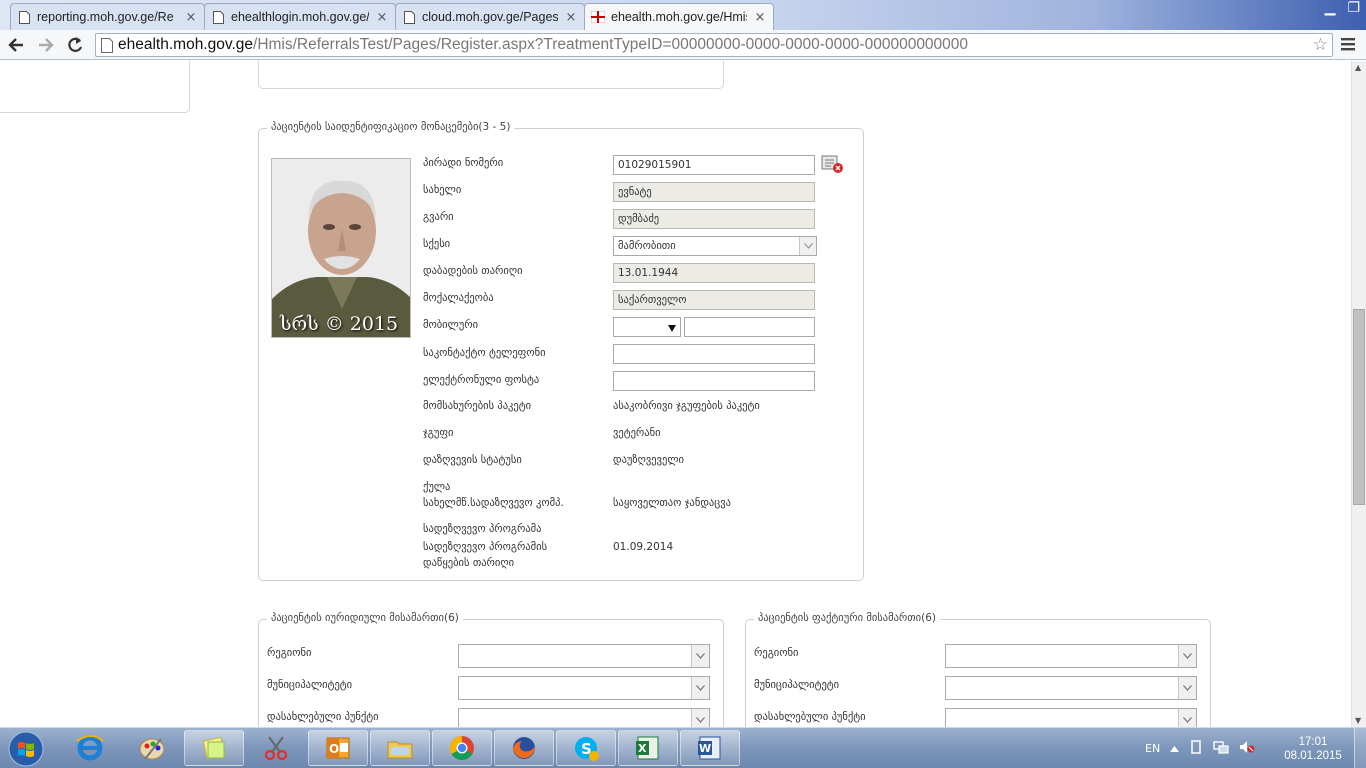 The height and width of the screenshot is (768, 1366). Describe the element at coordinates (1071, 717) in the screenshot. I see `actual-settlement-select` at that location.